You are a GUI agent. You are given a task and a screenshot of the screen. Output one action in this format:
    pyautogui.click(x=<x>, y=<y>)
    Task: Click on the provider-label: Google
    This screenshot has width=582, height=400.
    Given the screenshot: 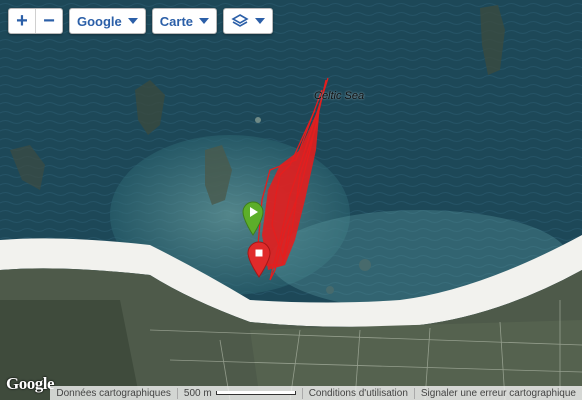 What is the action you would take?
    pyautogui.click(x=99, y=21)
    